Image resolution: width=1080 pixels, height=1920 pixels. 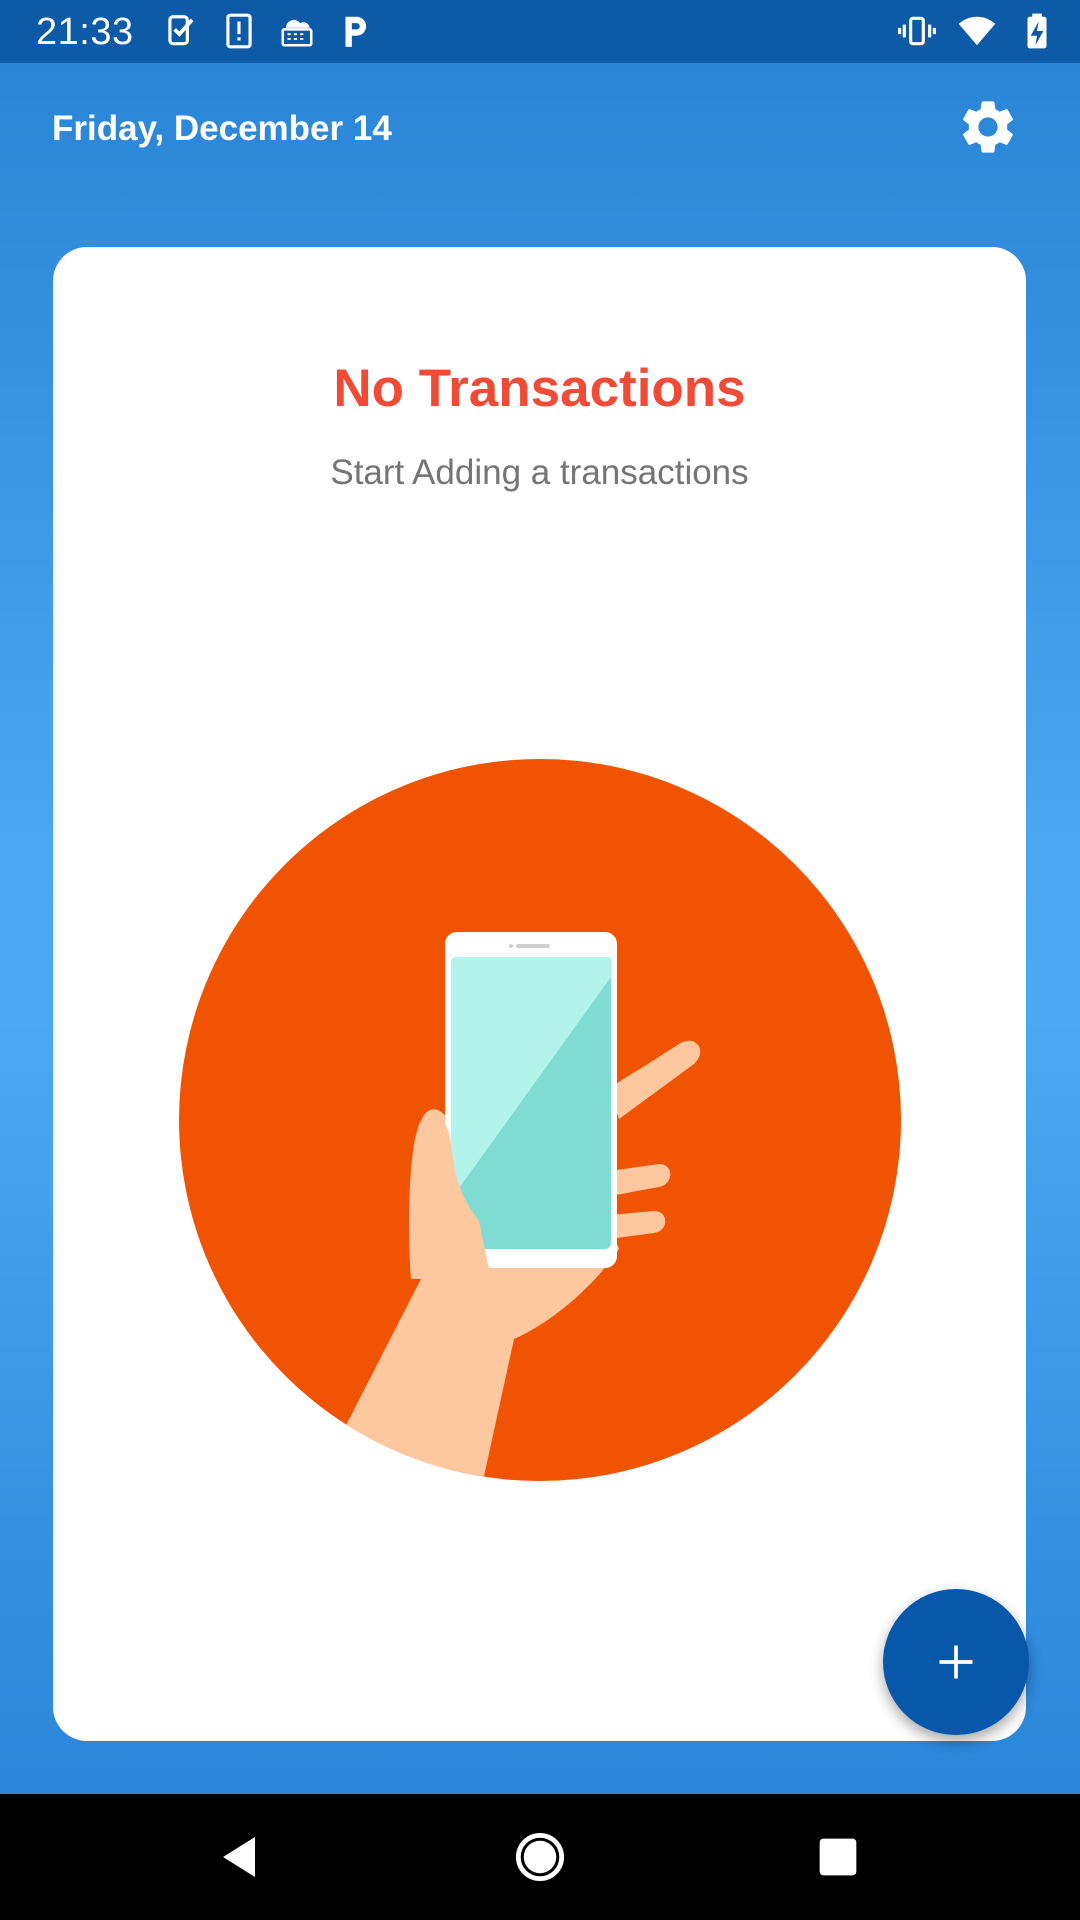 I want to click on empty-state-title: No Transactions, so click(x=539, y=388).